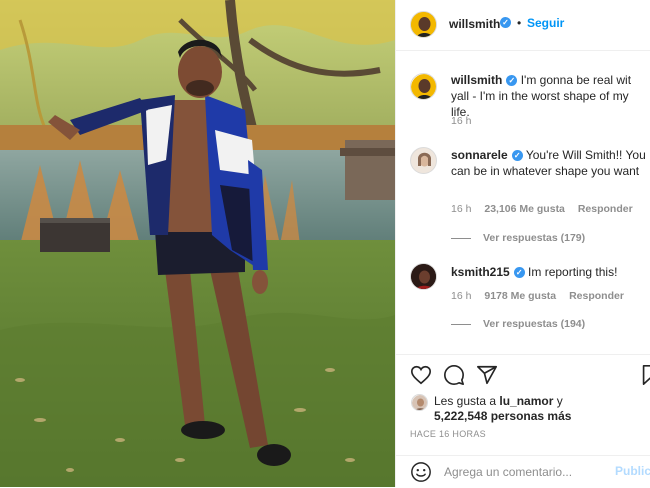  I want to click on likes-prefix: Les gusta a, so click(465, 401).